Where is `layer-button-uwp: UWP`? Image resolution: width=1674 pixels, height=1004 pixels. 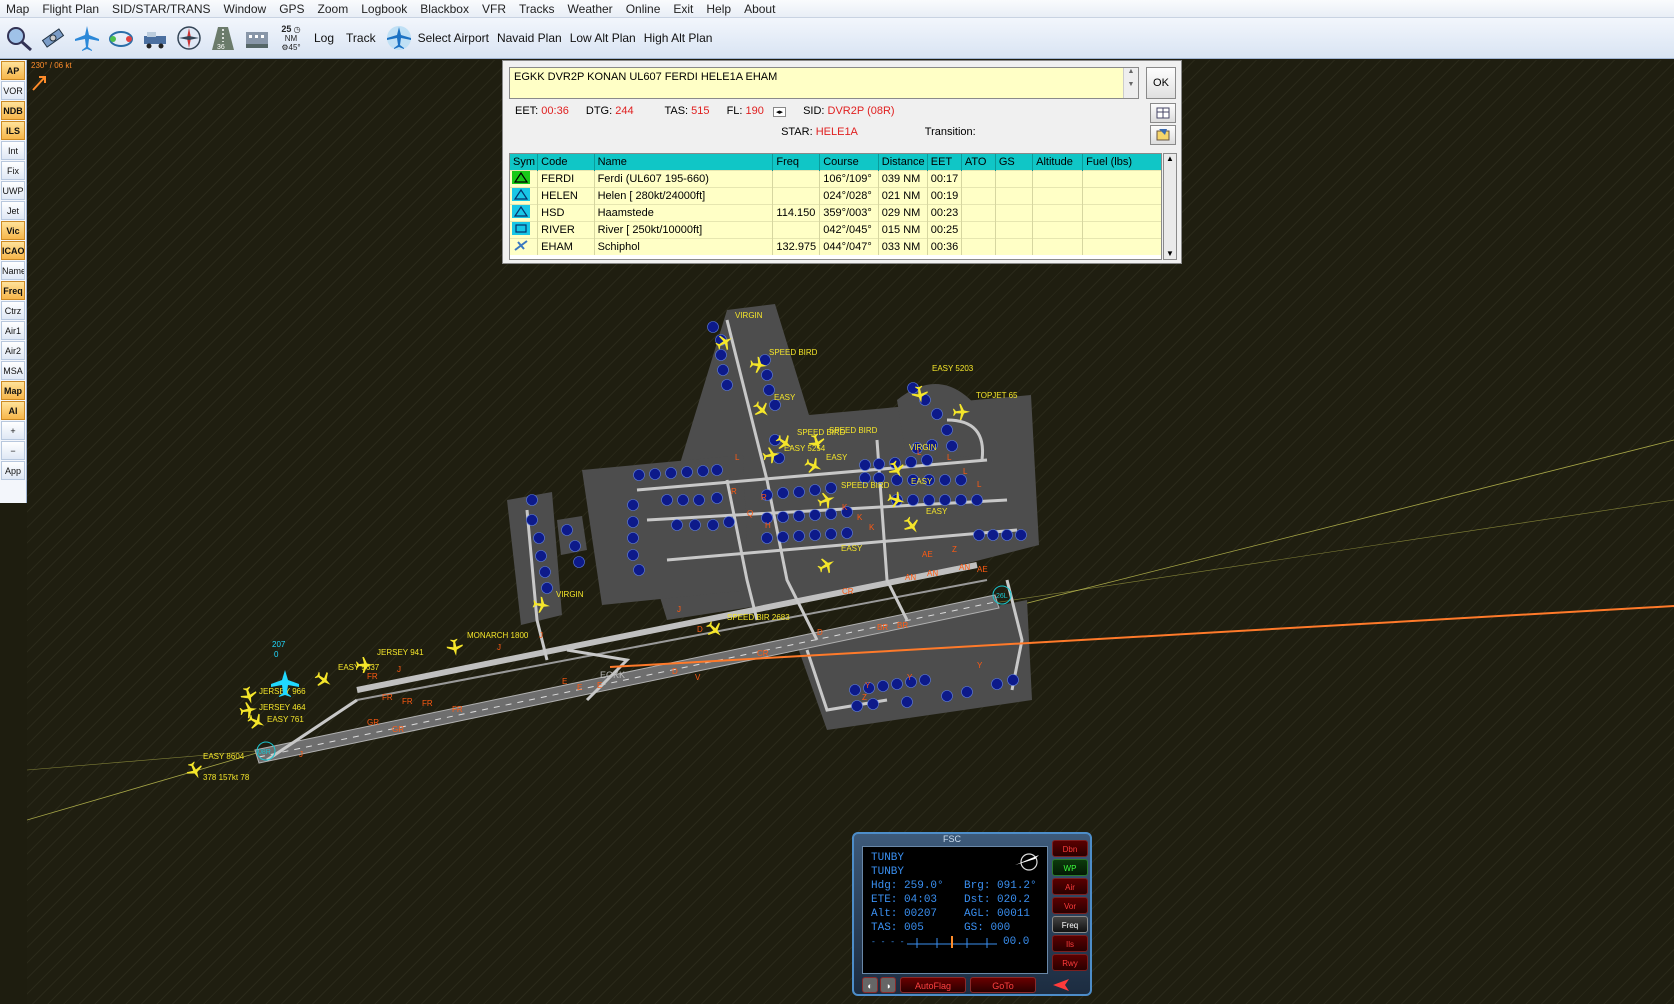
layer-button-uwp: UWP is located at coordinates (13, 190).